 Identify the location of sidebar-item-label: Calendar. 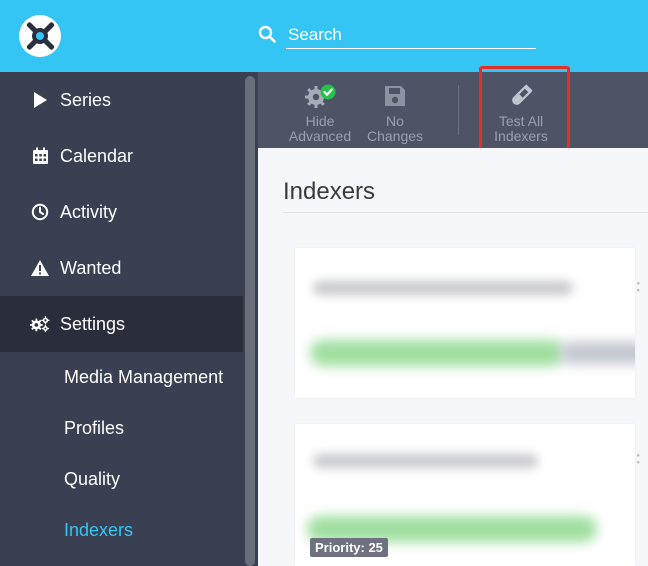
(97, 155).